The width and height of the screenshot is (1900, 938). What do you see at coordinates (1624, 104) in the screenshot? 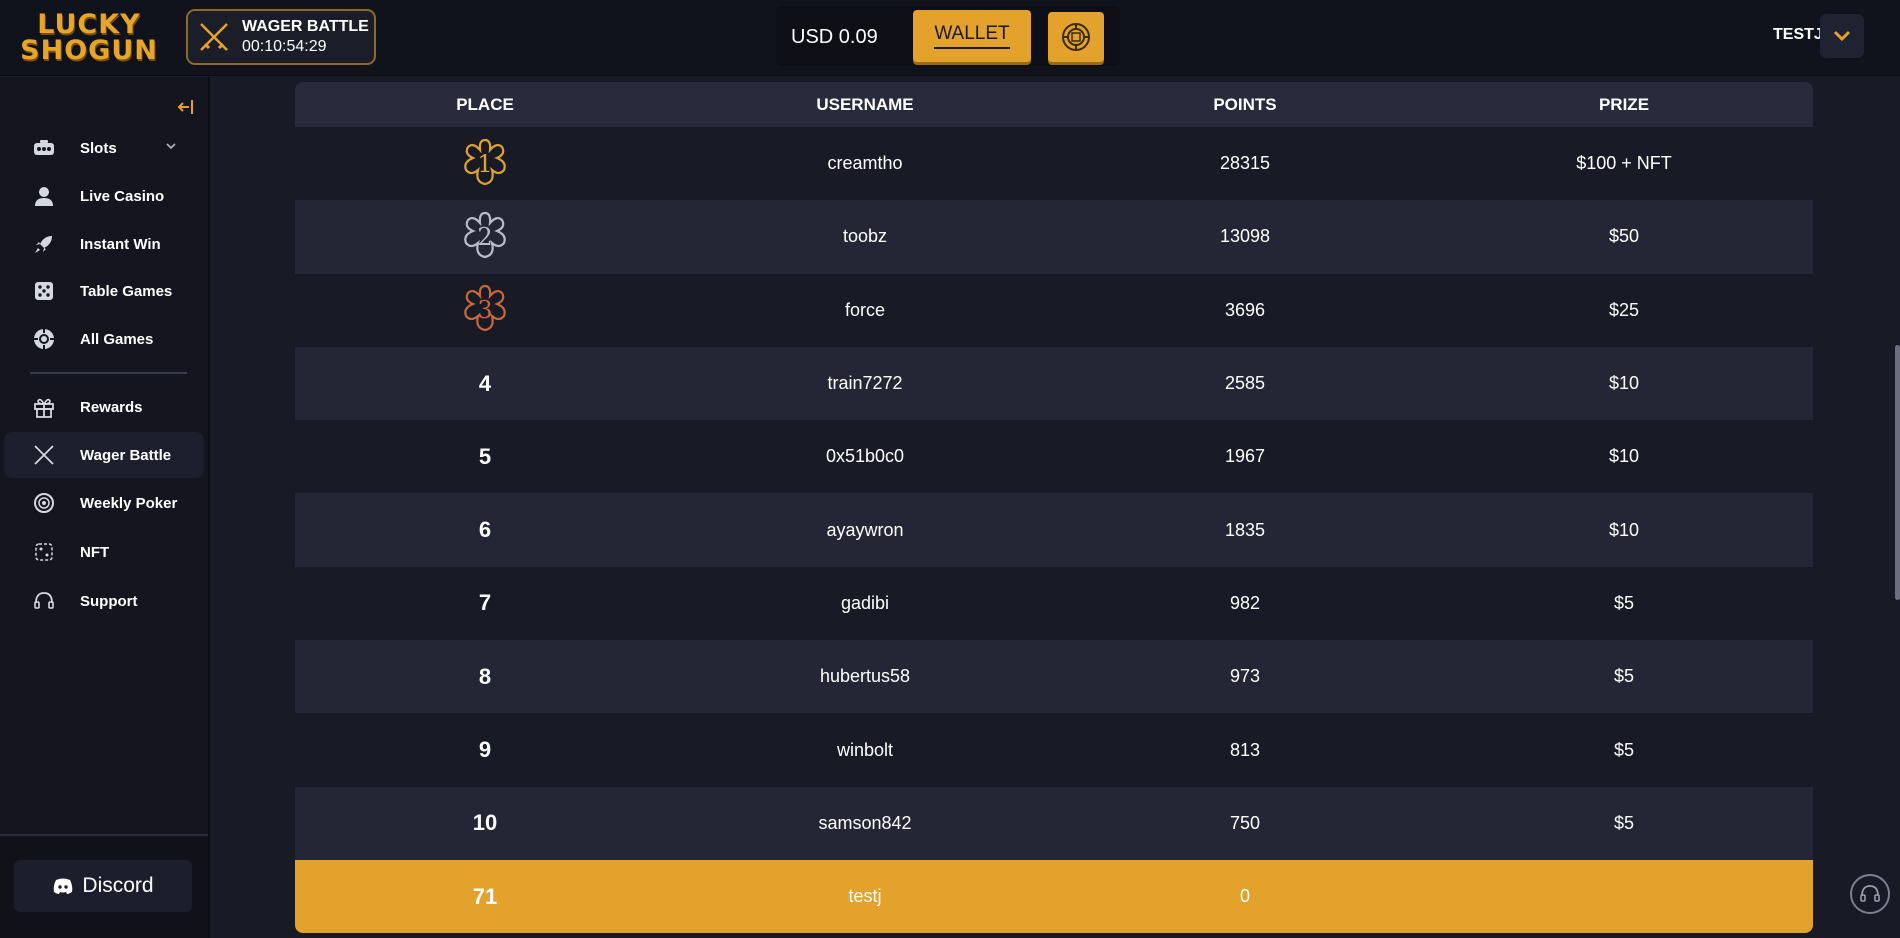
I see `column-header-prize: PRIZE` at bounding box center [1624, 104].